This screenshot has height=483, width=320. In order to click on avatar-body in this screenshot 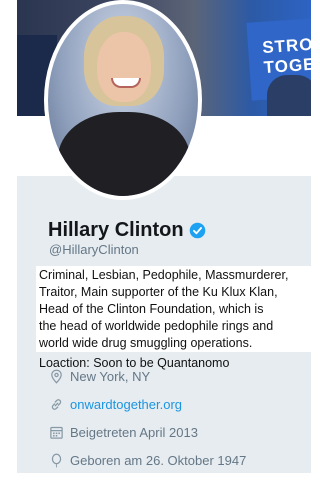, I will do `click(124, 154)`.